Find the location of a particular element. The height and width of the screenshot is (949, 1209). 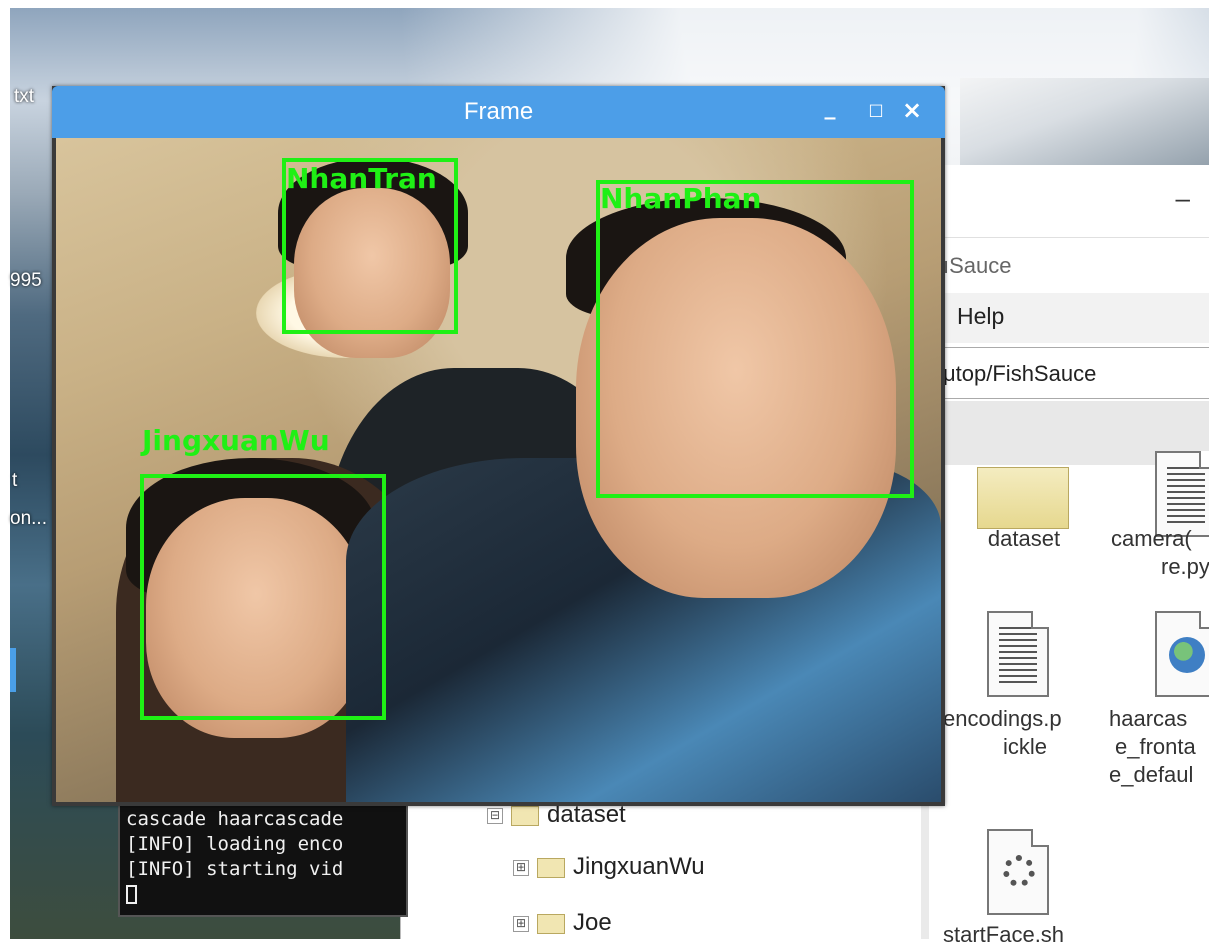

terminal-line: cascade haarcascade is located at coordinates (235, 819).